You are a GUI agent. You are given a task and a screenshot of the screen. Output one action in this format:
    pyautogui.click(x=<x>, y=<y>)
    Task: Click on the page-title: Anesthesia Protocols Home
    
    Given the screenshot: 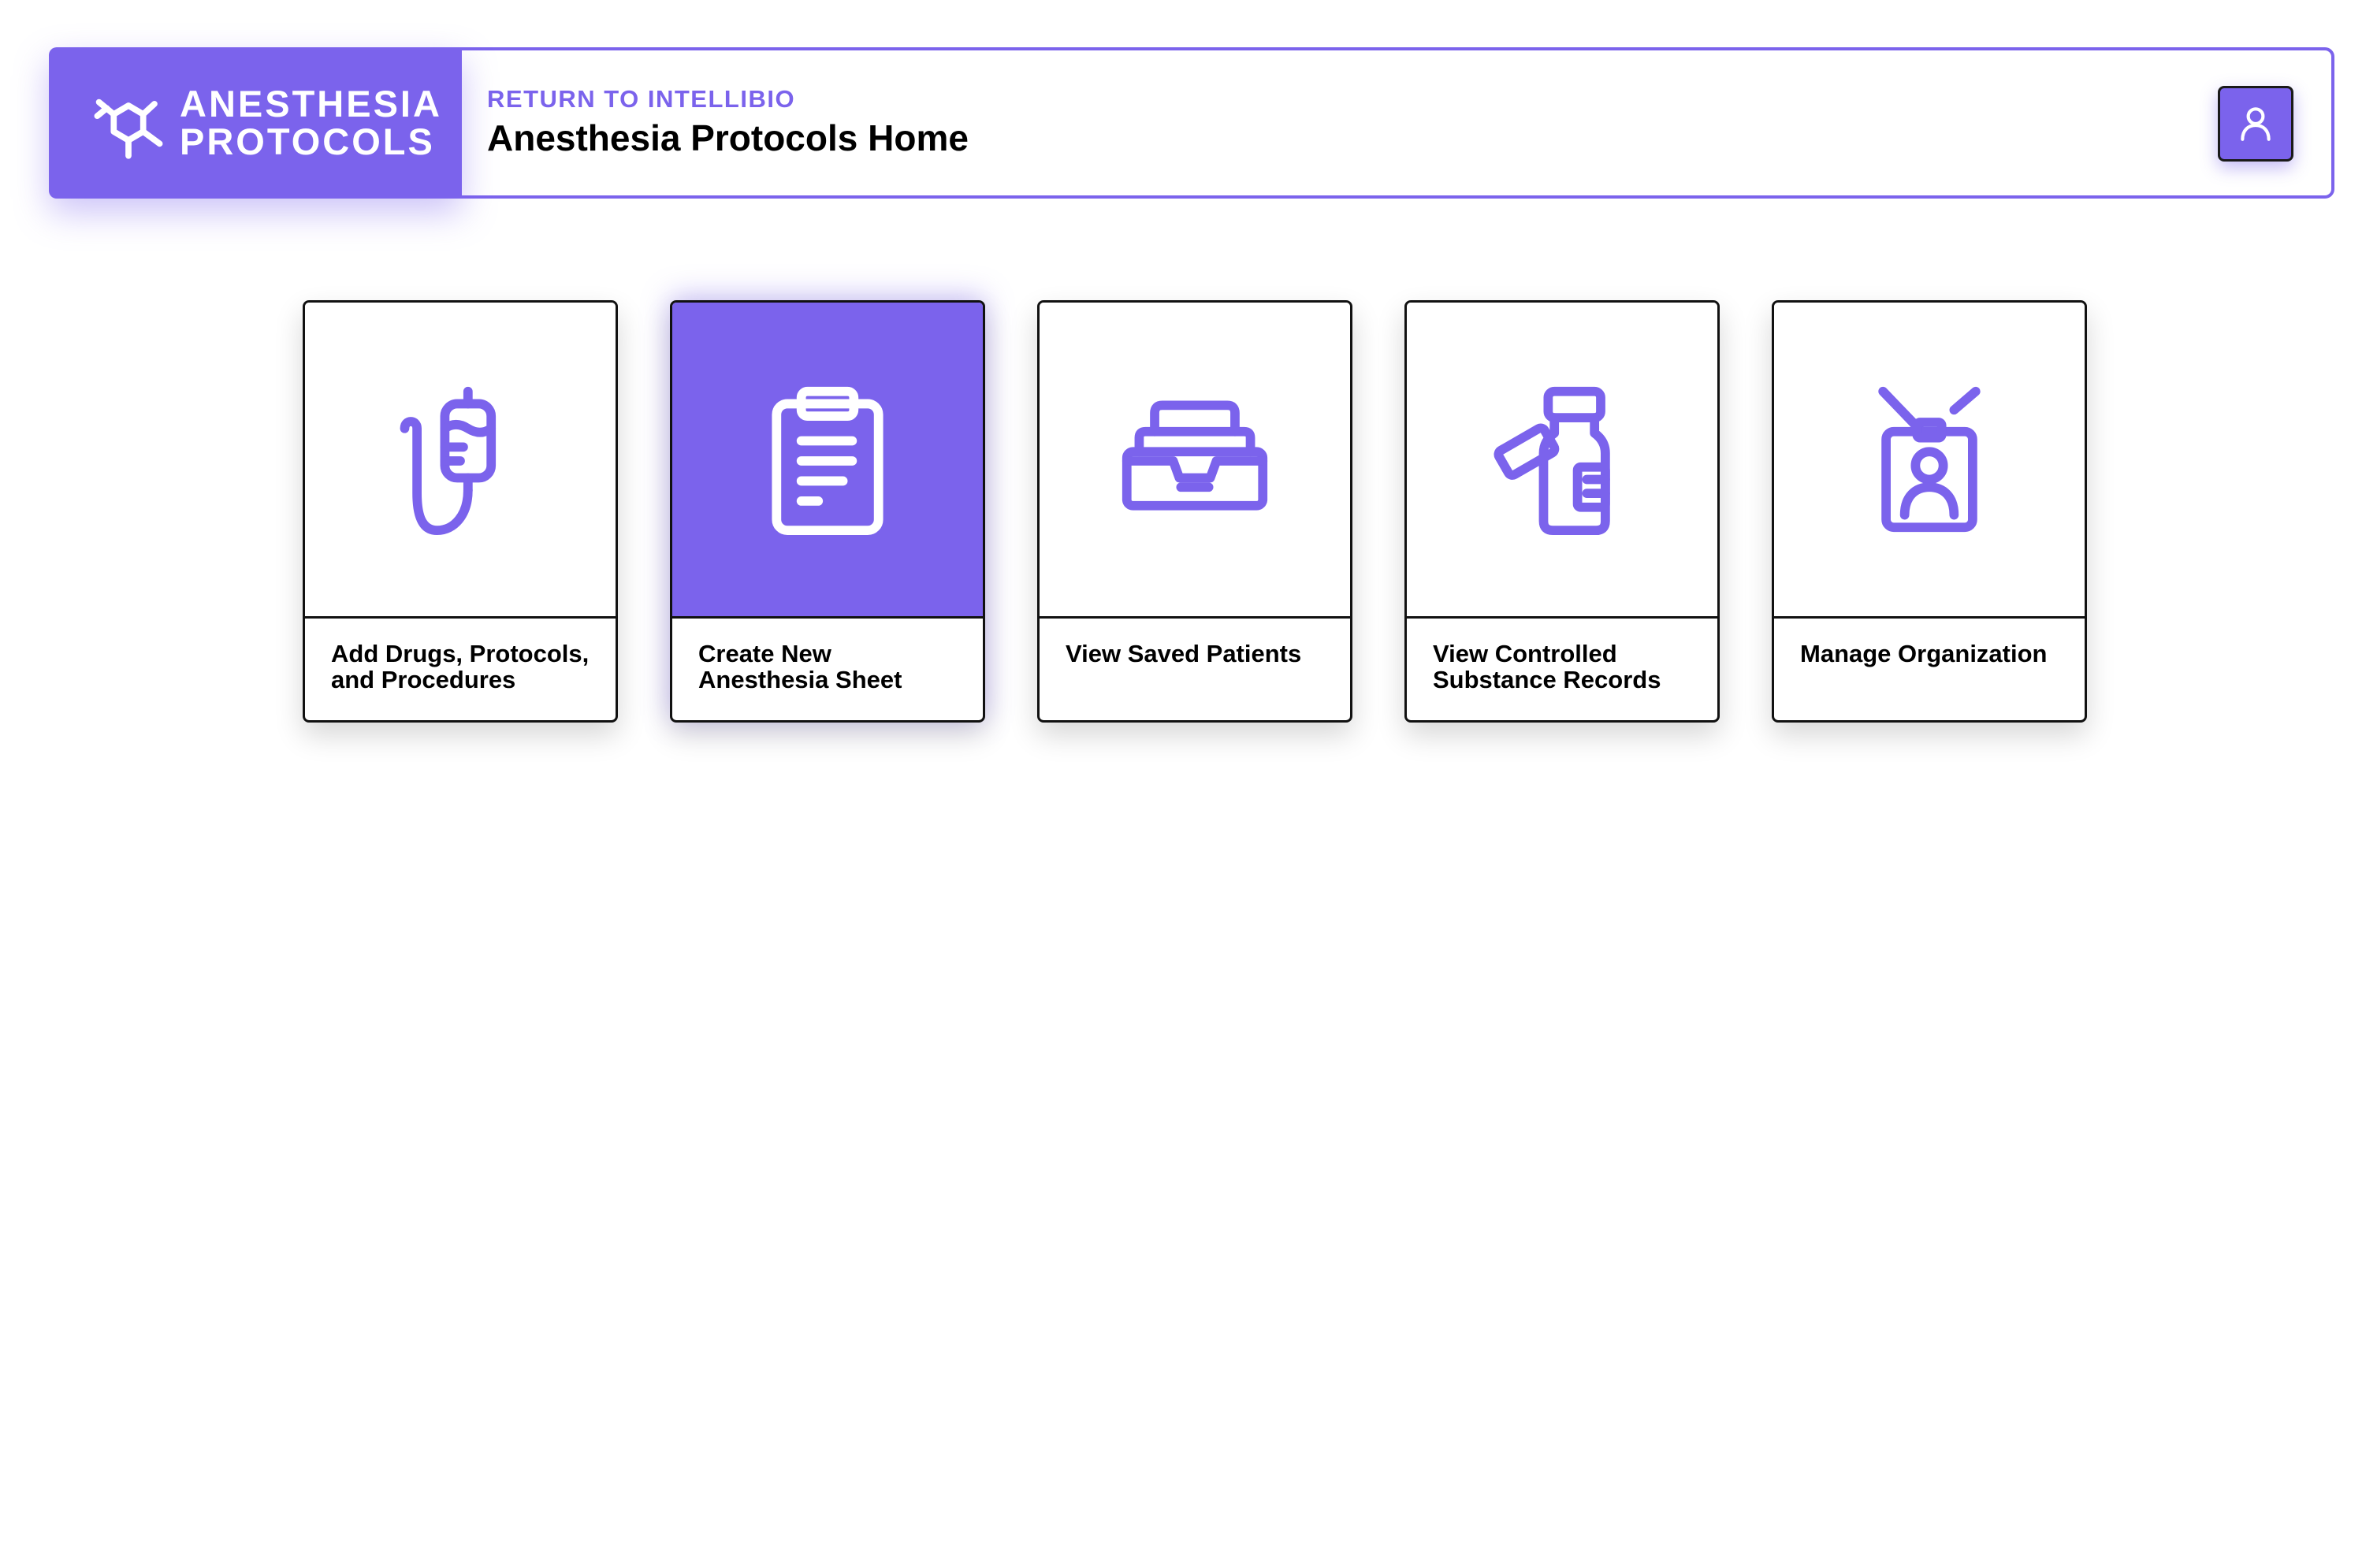 What is the action you would take?
    pyautogui.click(x=728, y=137)
    